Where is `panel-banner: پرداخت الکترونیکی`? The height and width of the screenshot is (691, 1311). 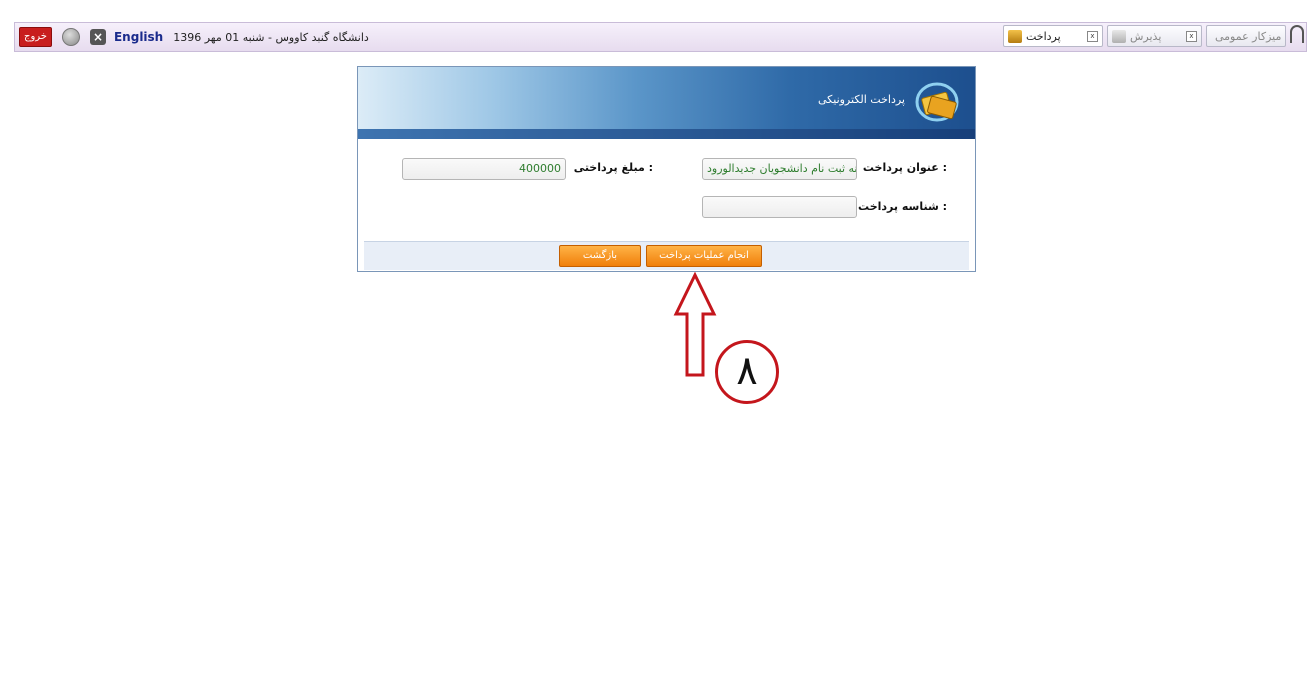 panel-banner: پرداخت الکترونیکی is located at coordinates (666, 103).